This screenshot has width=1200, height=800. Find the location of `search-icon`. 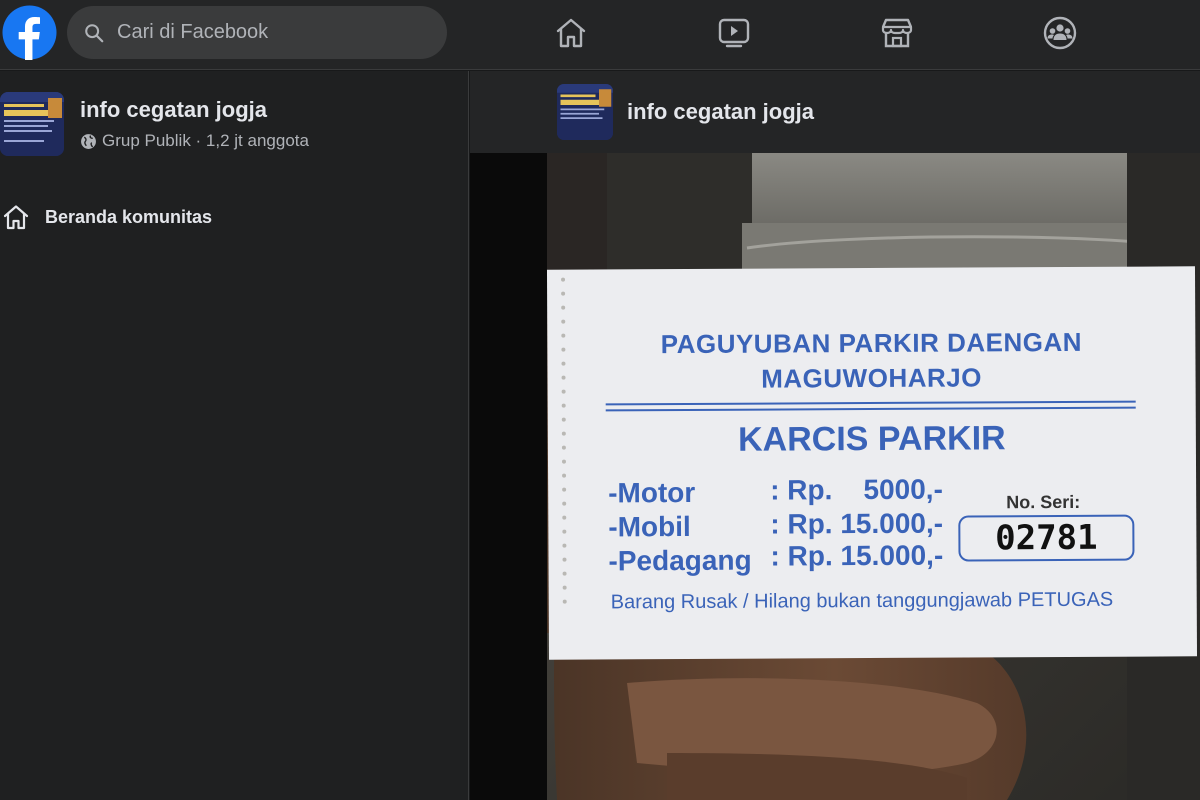

search-icon is located at coordinates (94, 32).